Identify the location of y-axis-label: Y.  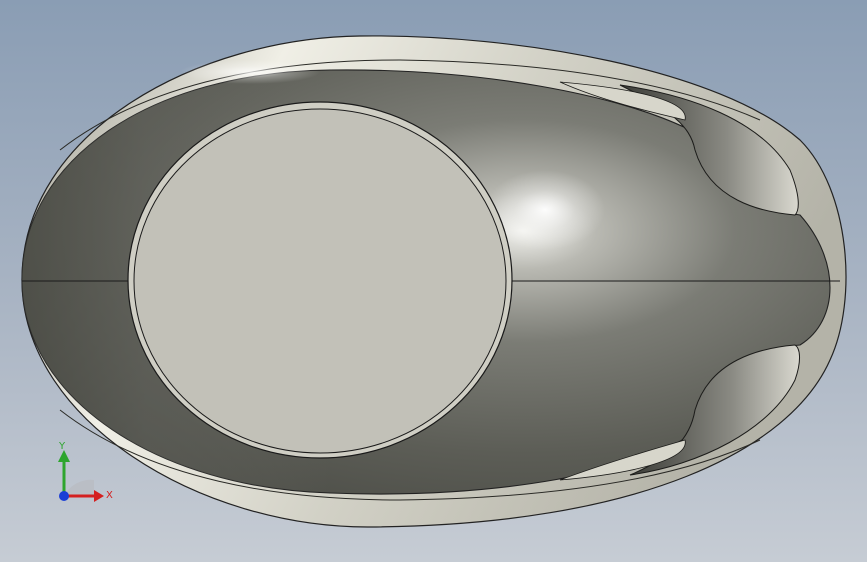
(62, 446).